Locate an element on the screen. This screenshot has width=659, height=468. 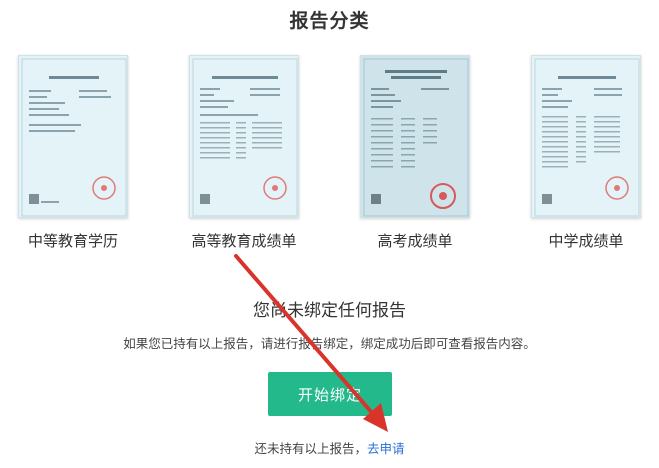
apply-prompt: 还未持有以上报告，去申请 is located at coordinates (329, 447).